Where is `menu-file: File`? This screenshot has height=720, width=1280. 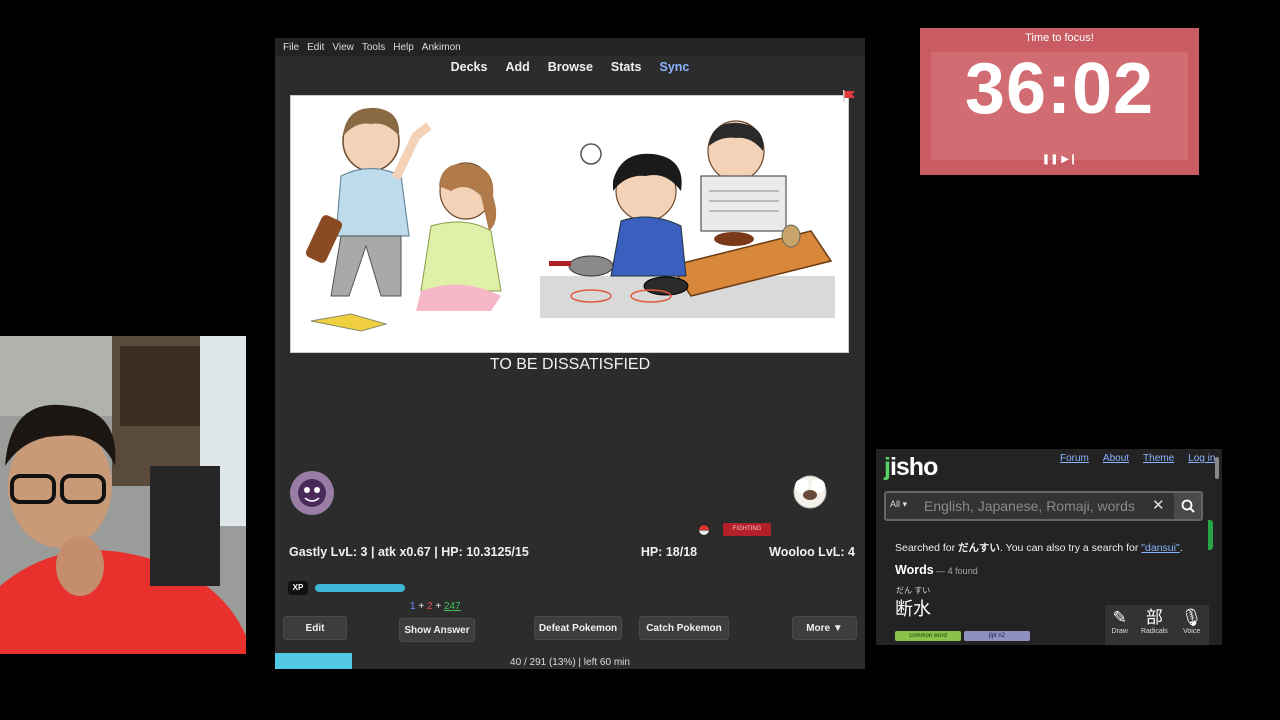
menu-file: File is located at coordinates (291, 47).